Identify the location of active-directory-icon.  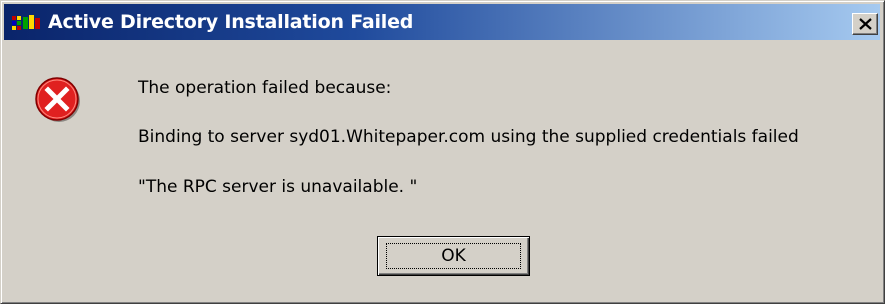
(26, 22).